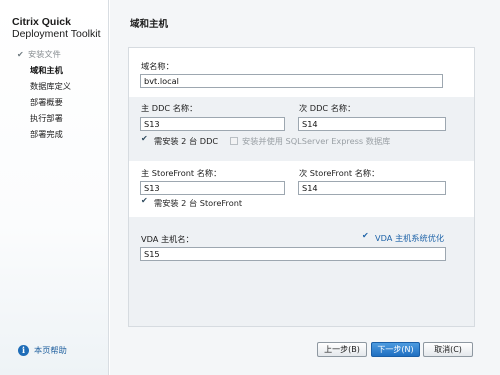 The width and height of the screenshot is (500, 375). What do you see at coordinates (167, 239) in the screenshot?
I see `vda-host-label: VDA 主机名：` at bounding box center [167, 239].